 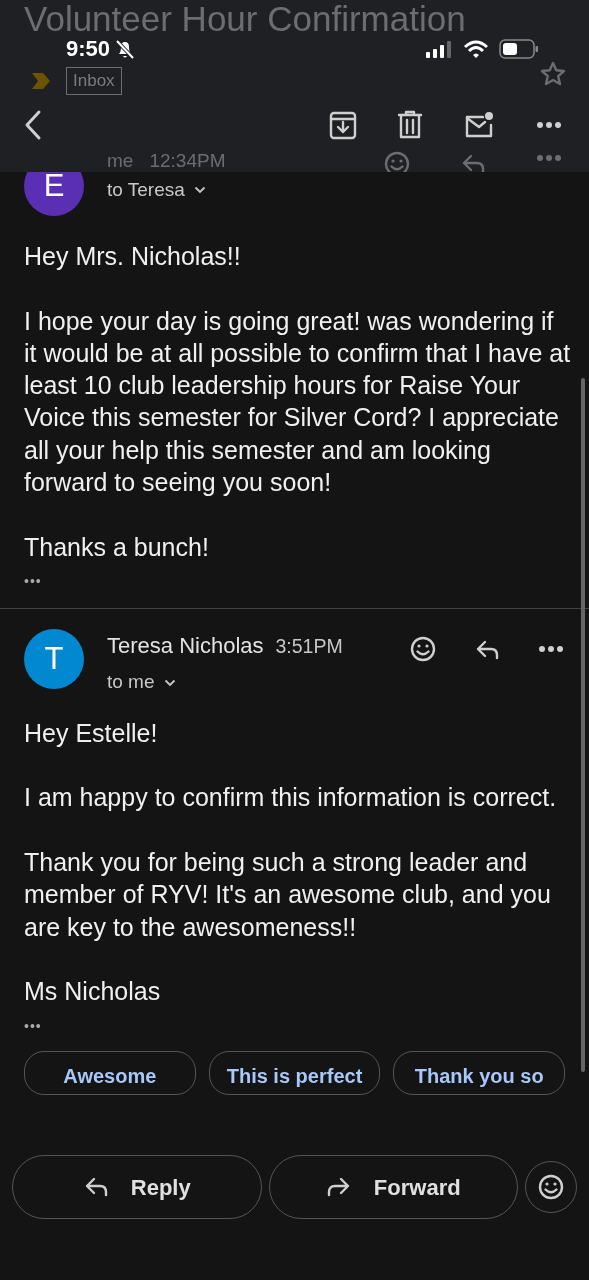 What do you see at coordinates (439, 49) in the screenshot?
I see `signal-icon` at bounding box center [439, 49].